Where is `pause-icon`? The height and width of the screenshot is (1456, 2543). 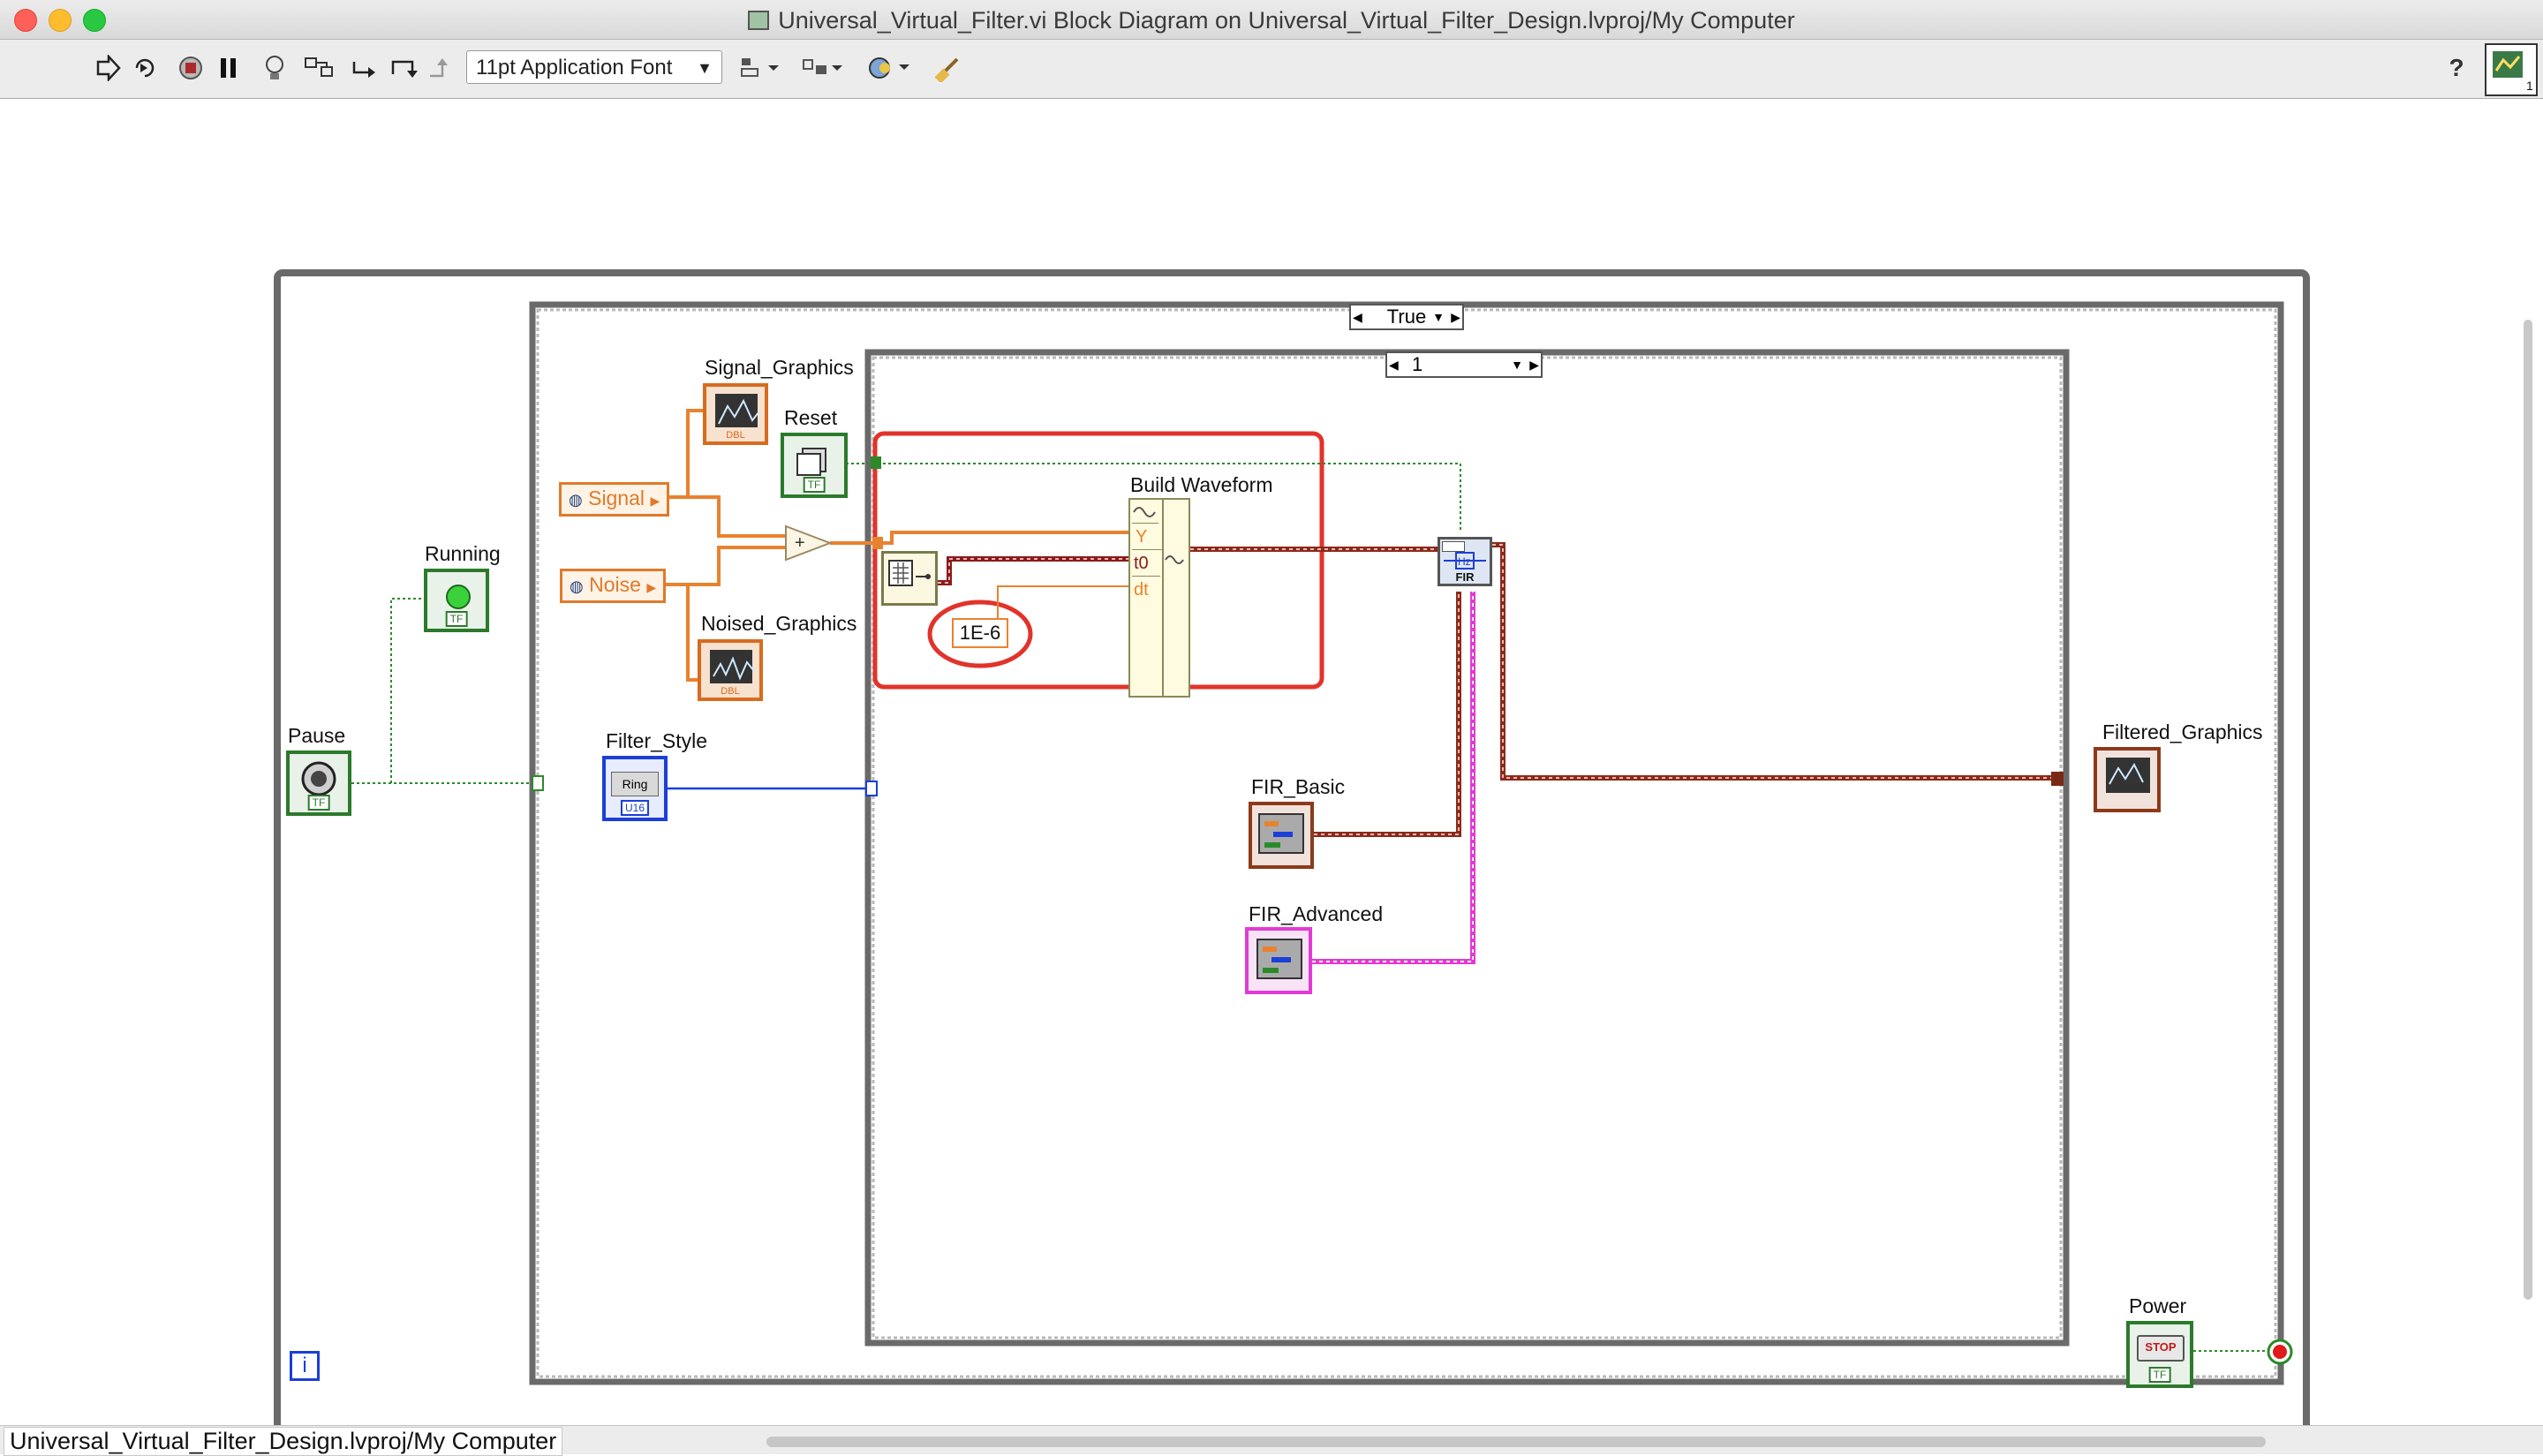
pause-icon is located at coordinates (229, 68).